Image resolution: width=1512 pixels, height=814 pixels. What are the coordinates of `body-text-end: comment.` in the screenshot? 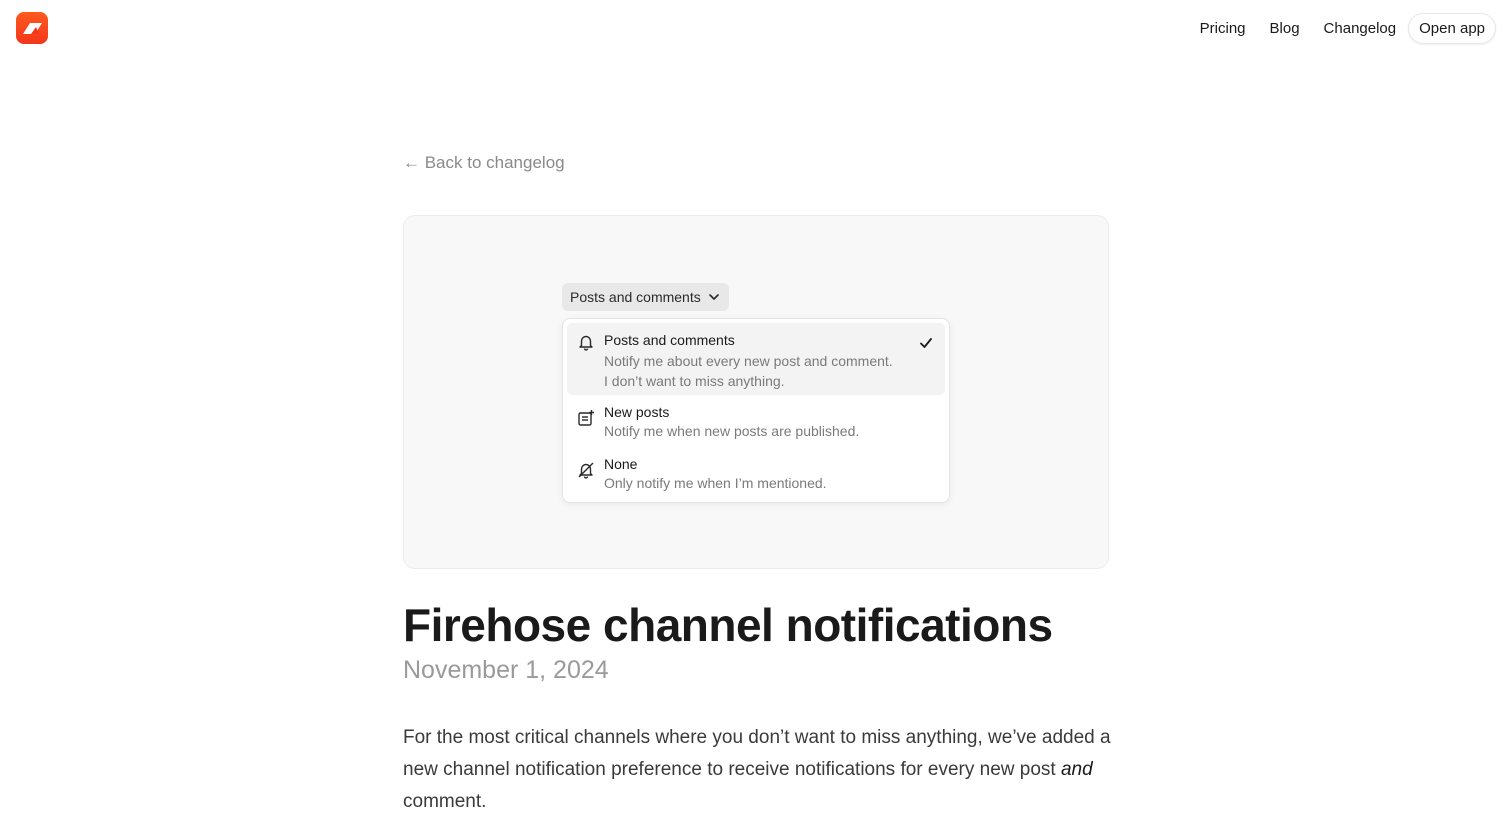 It's located at (445, 801).